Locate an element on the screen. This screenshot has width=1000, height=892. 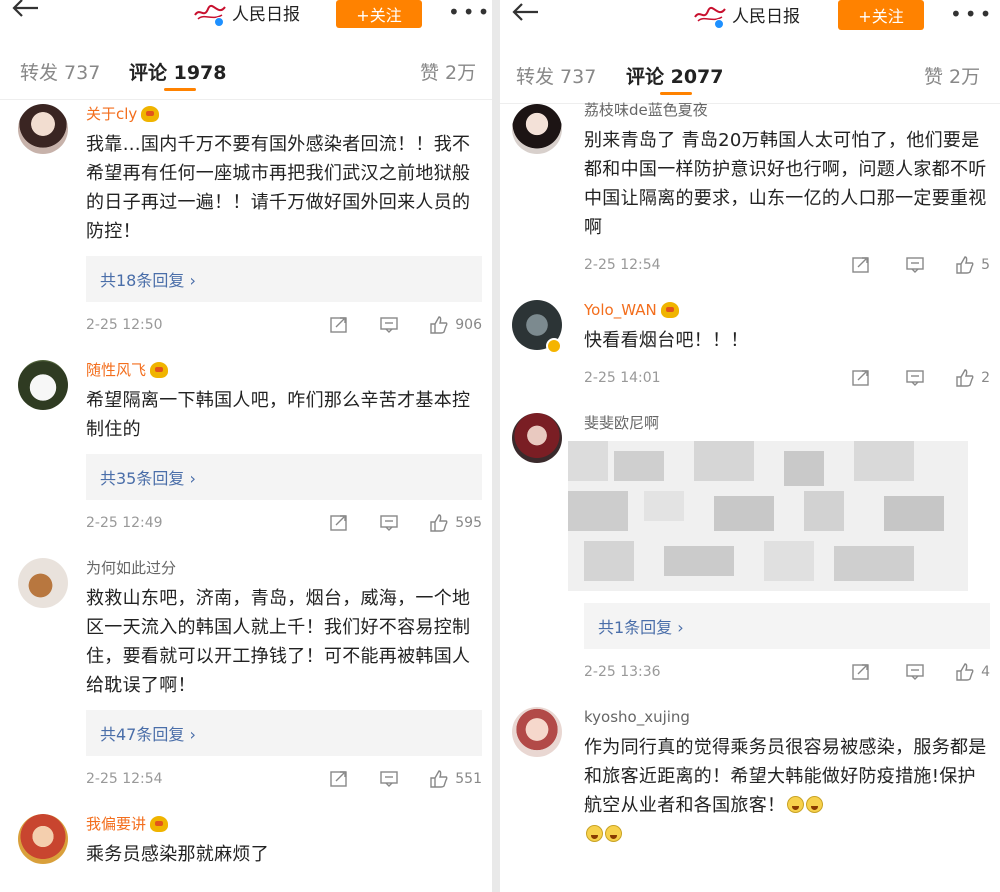
comment-actions: 2 is located at coordinates (920, 378).